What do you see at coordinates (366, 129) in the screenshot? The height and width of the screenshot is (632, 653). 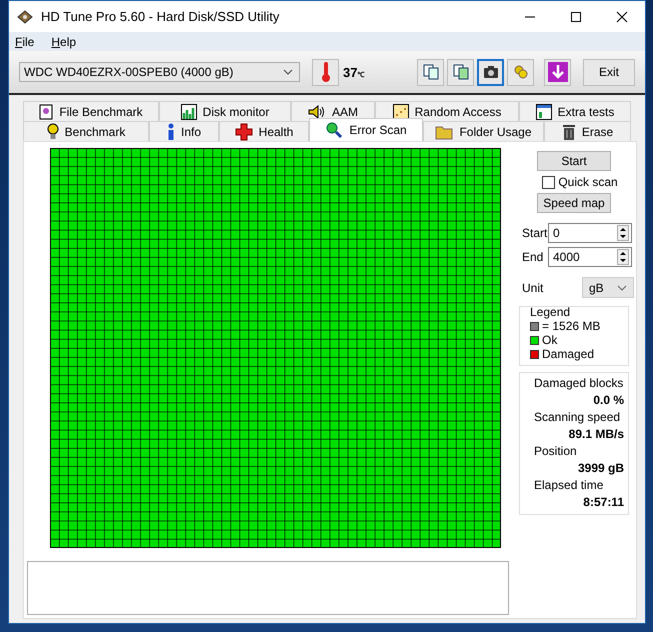 I see `tab: Error Scan` at bounding box center [366, 129].